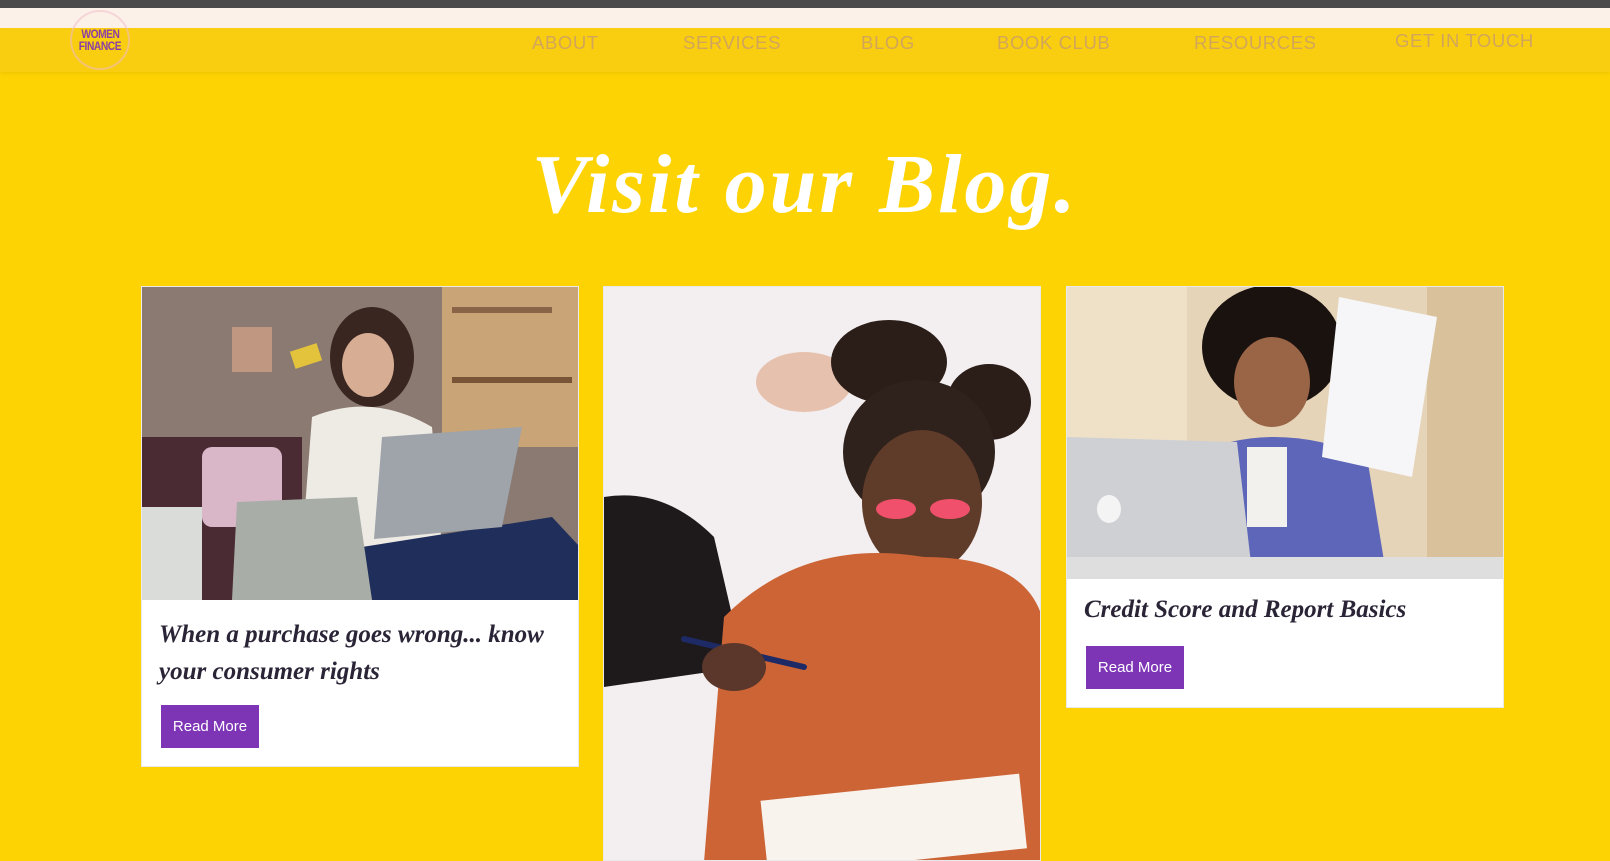 The height and width of the screenshot is (861, 1610). I want to click on nav-get-in-touch: GET IN TOUCH, so click(1464, 41).